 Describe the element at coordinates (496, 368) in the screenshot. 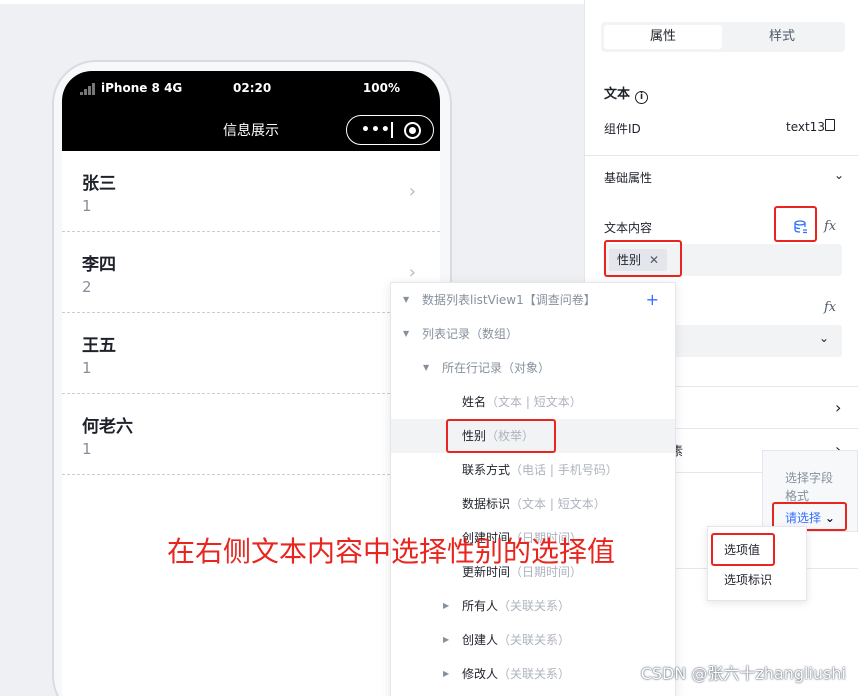

I see `tree-current-label: 所在行记录（对象）` at that location.